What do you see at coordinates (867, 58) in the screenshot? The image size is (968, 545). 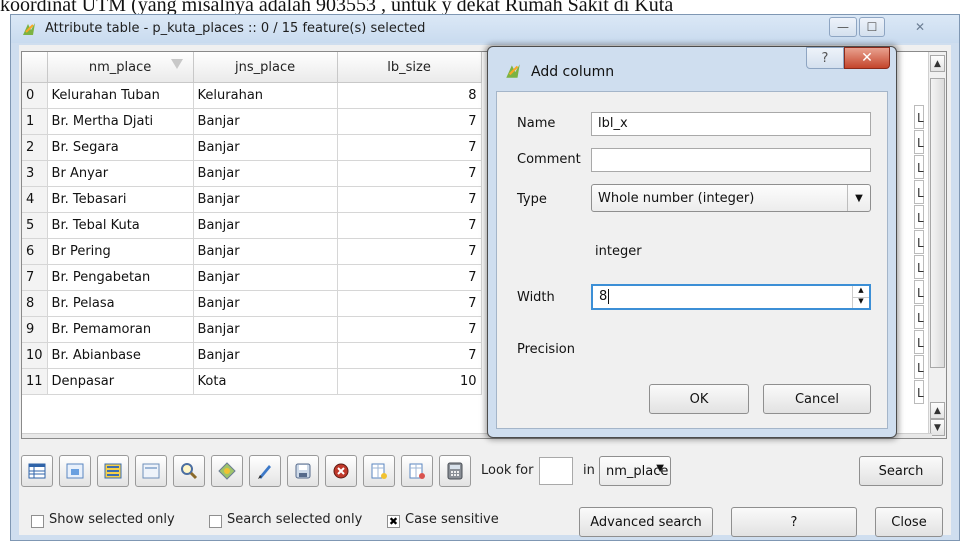 I see `dialog-close-button: ✕` at bounding box center [867, 58].